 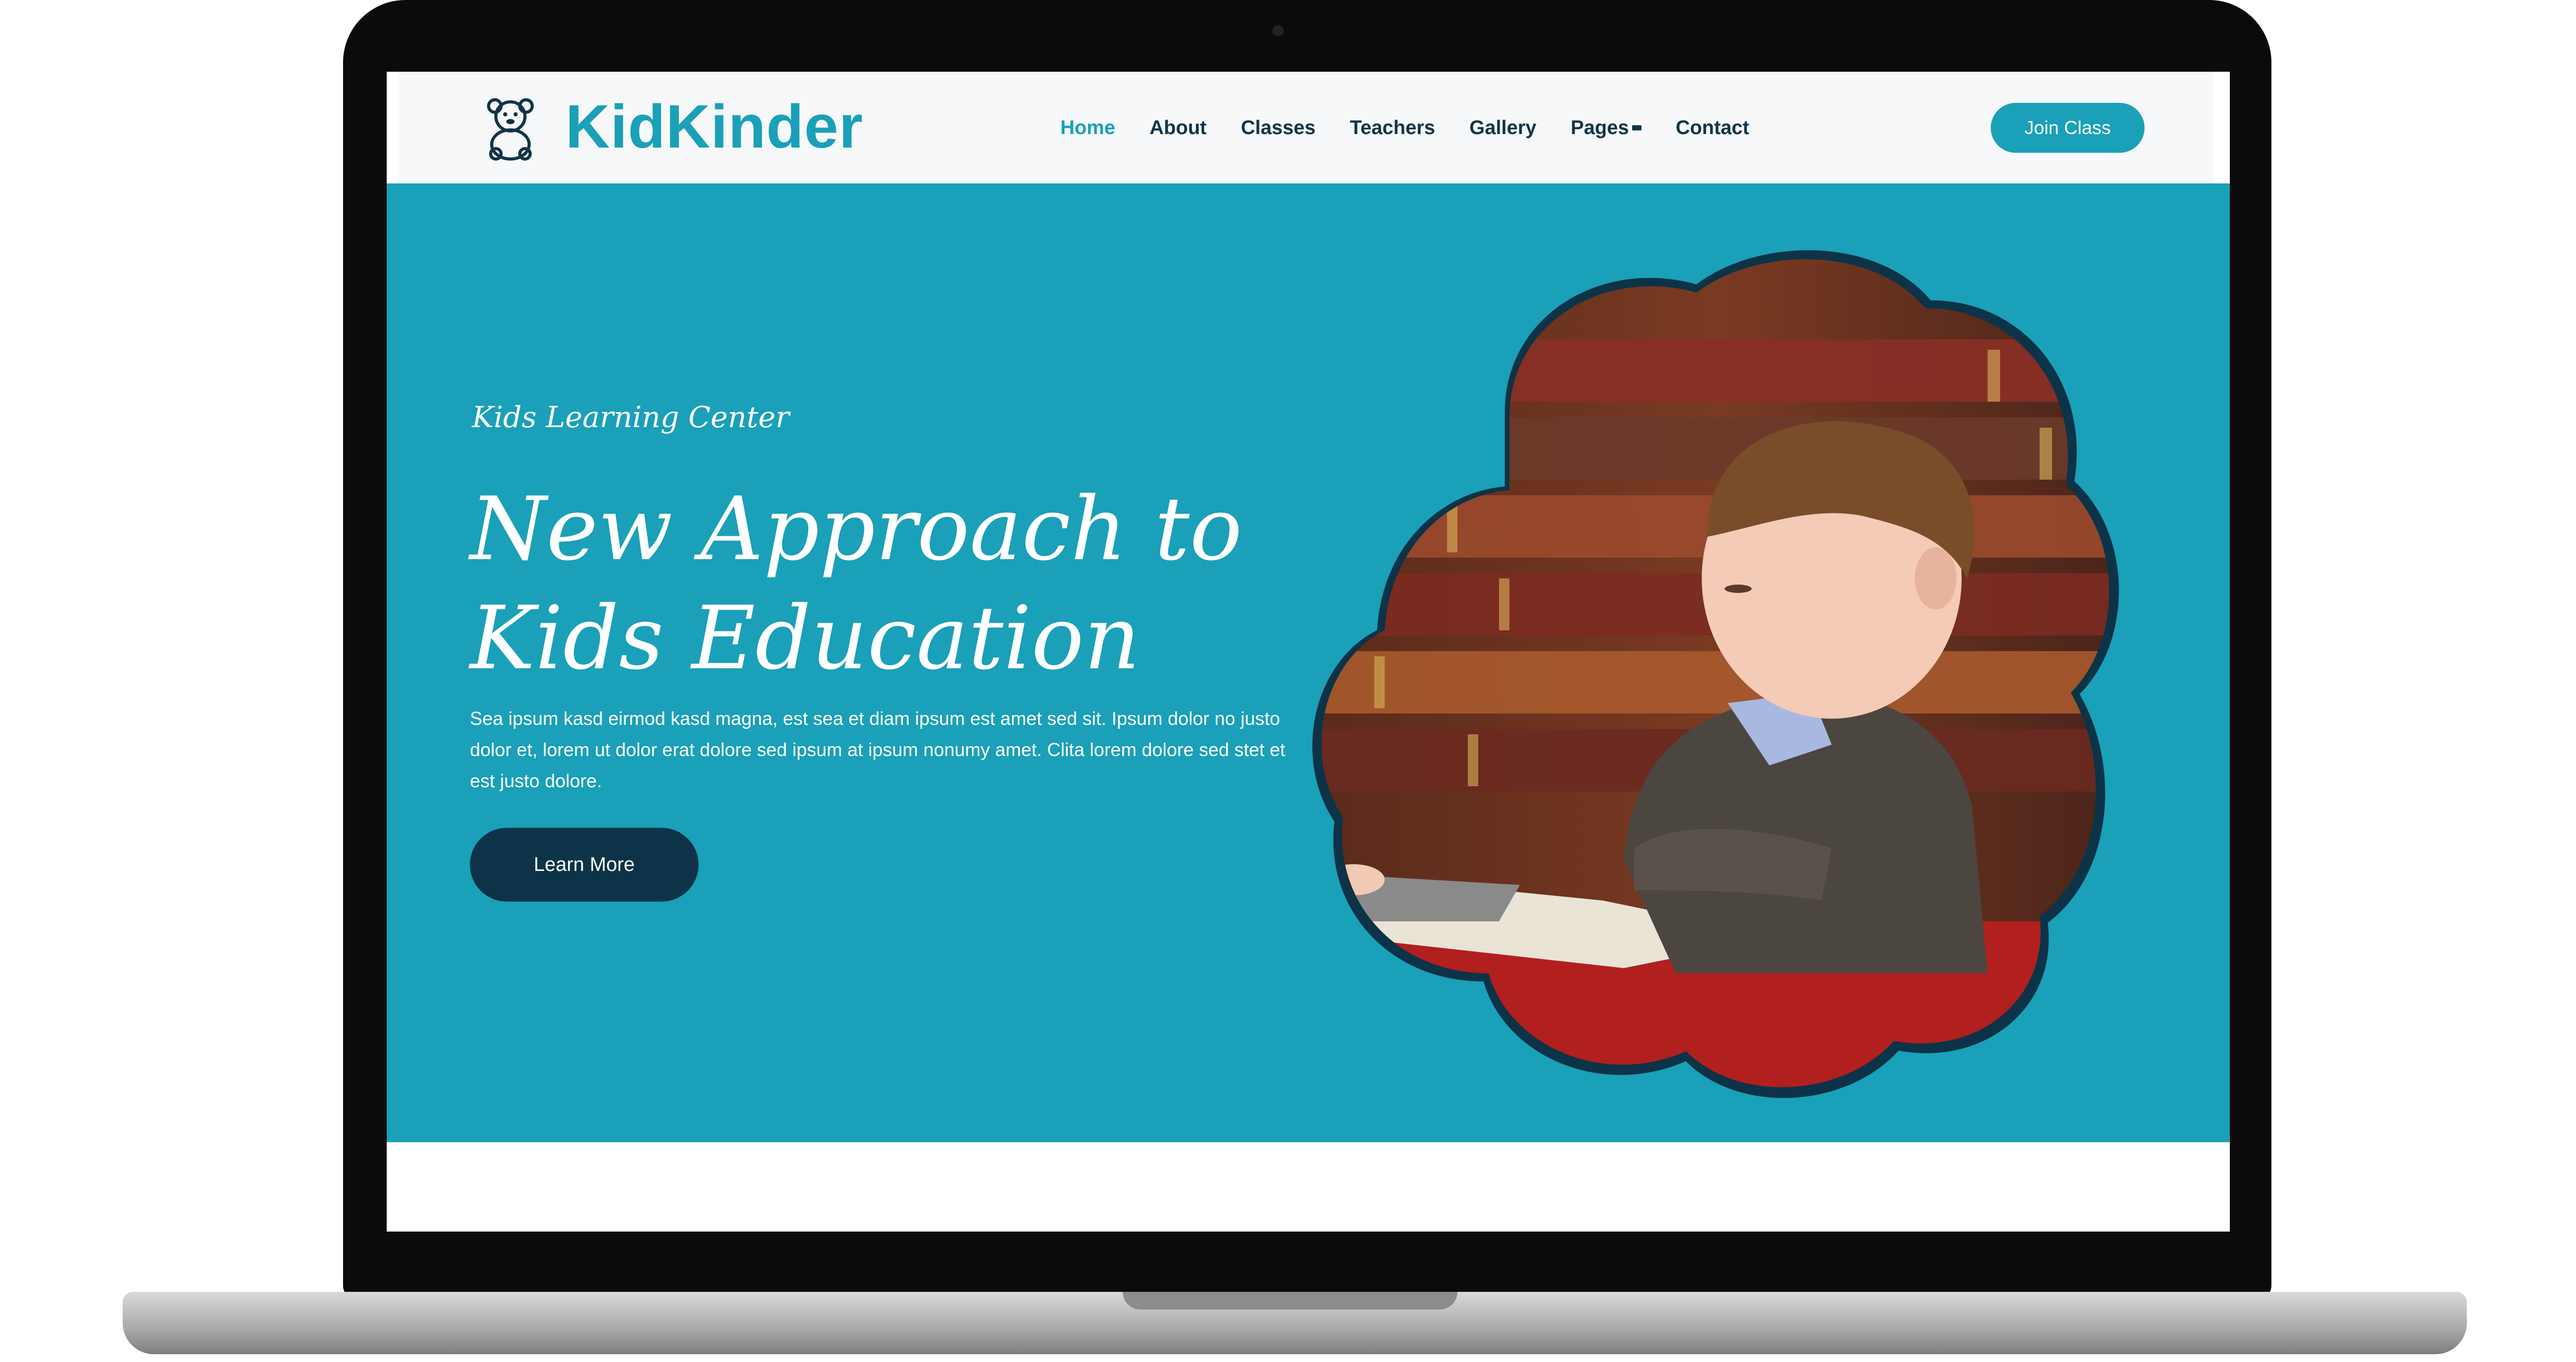 What do you see at coordinates (510, 129) in the screenshot?
I see `teddy-bear-icon` at bounding box center [510, 129].